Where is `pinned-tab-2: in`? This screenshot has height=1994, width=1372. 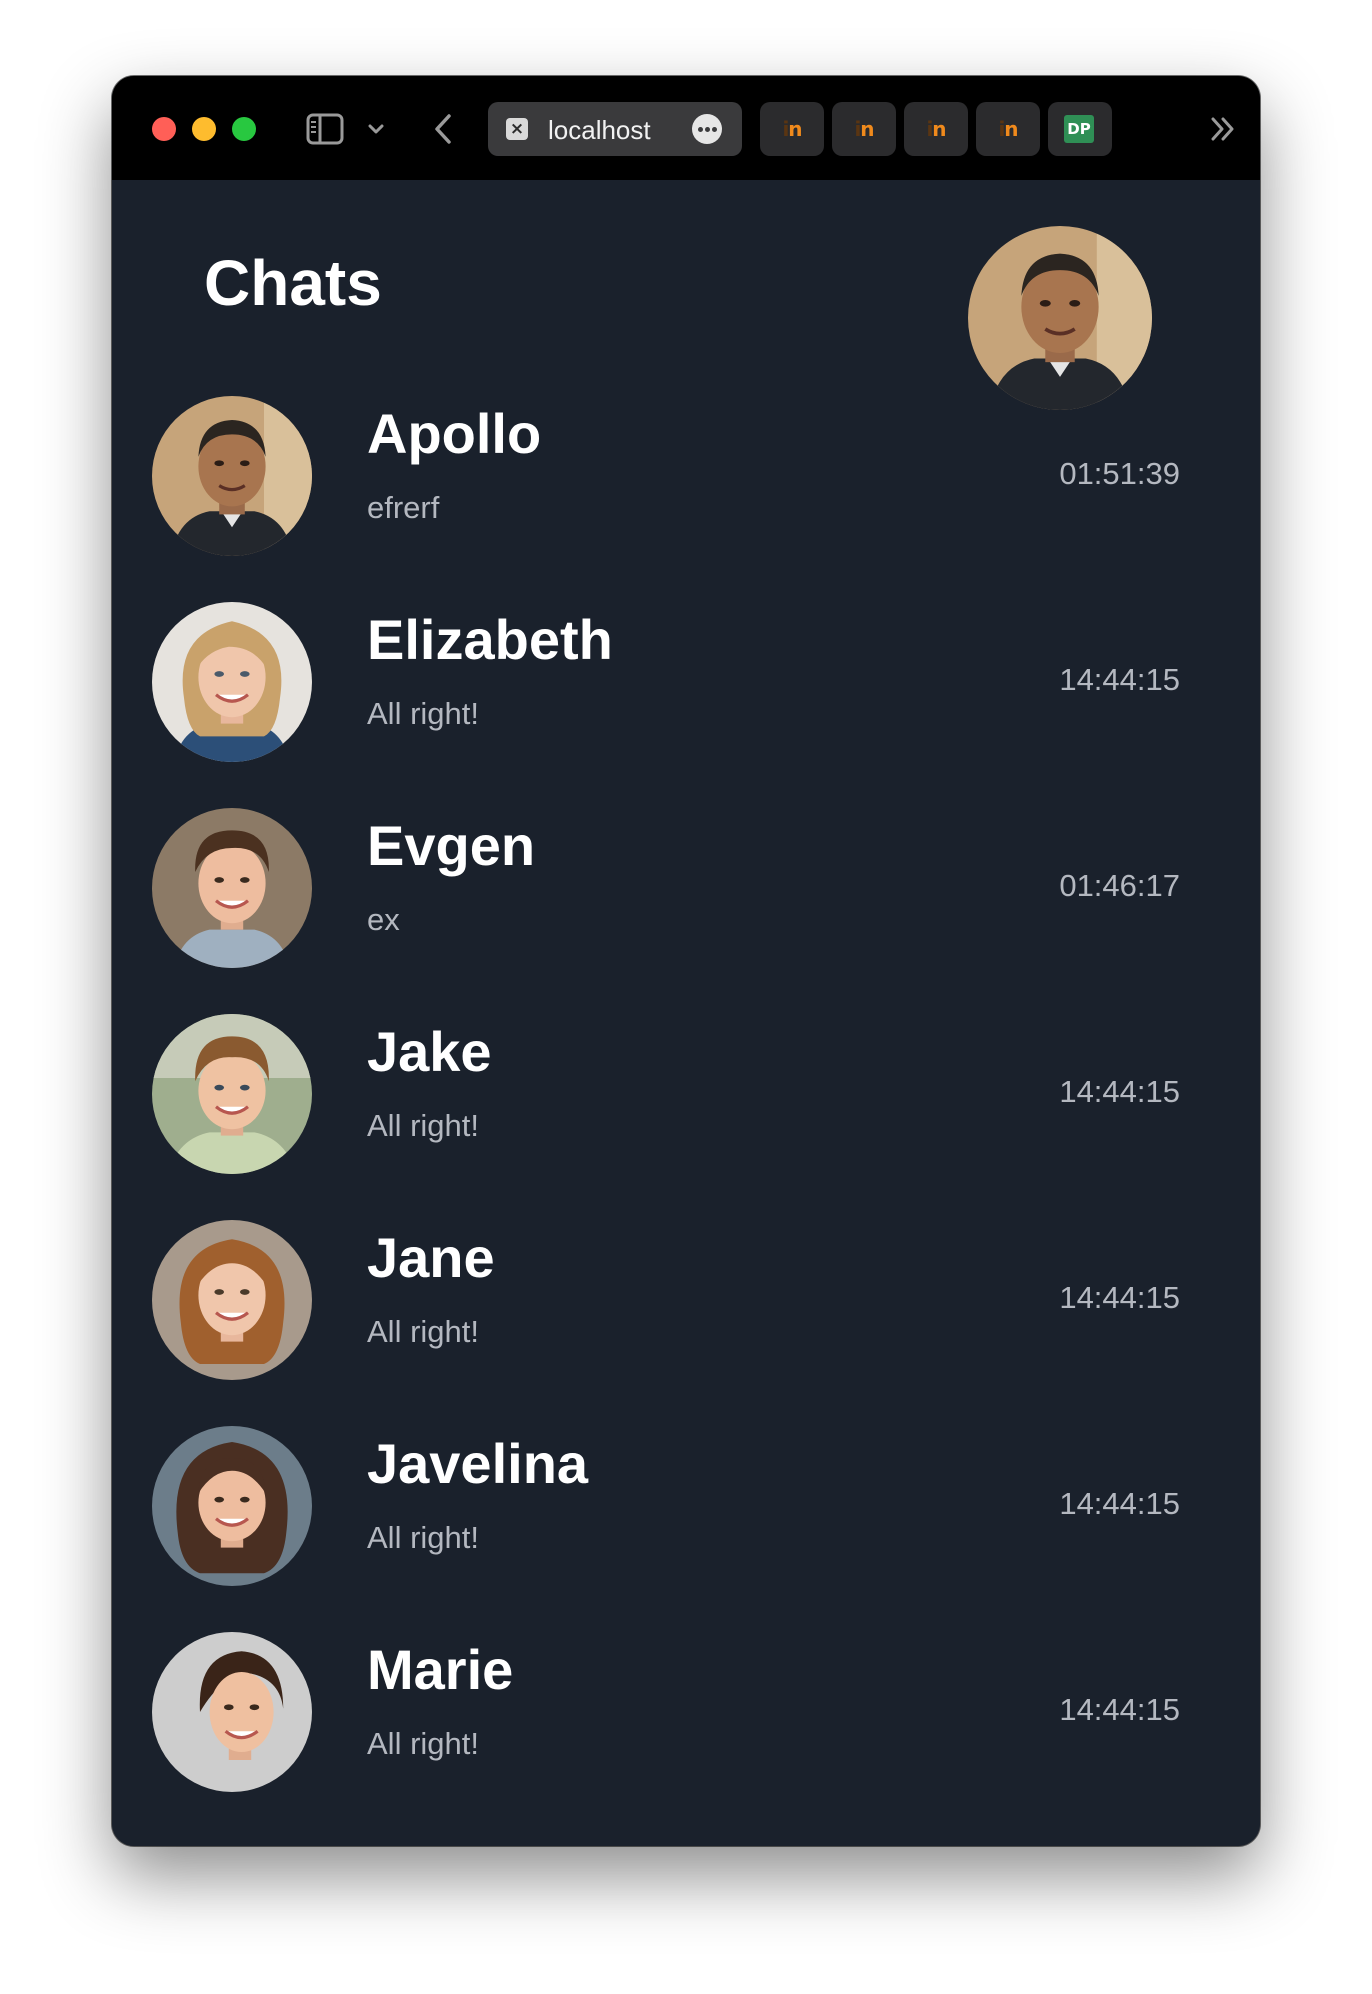 pinned-tab-2: in is located at coordinates (864, 129).